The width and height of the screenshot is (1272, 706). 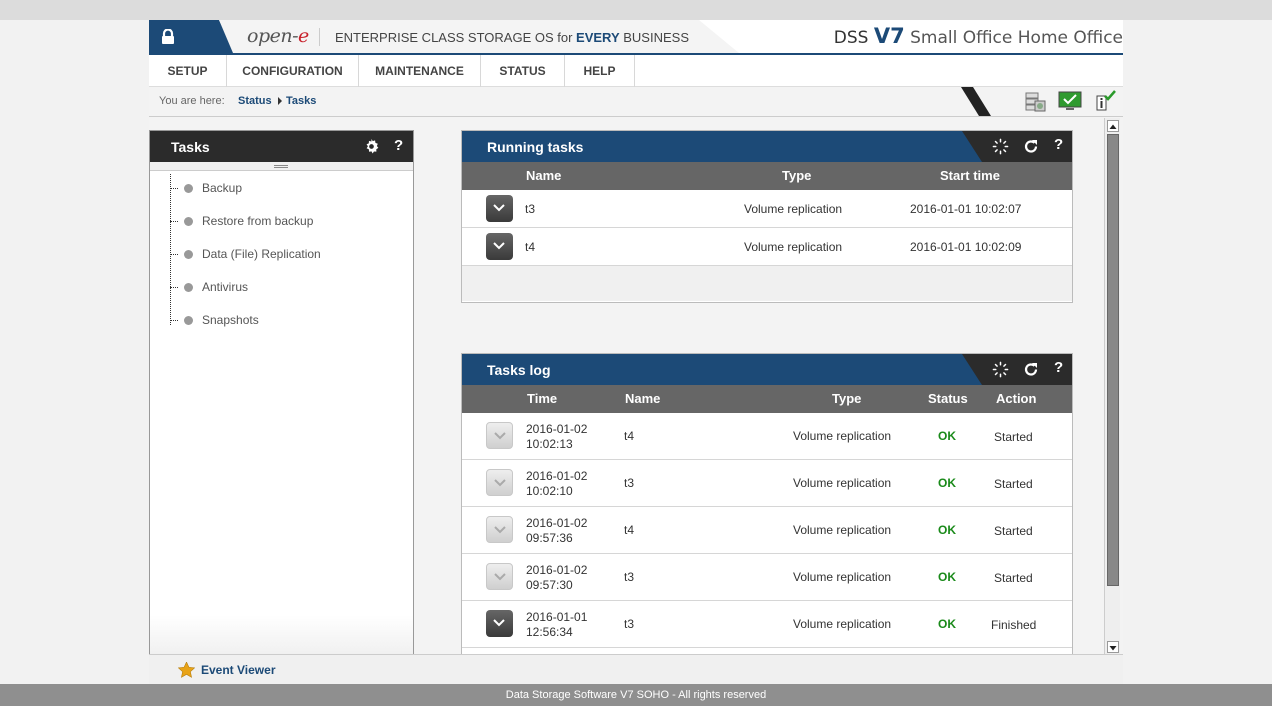 What do you see at coordinates (281, 635) in the screenshot?
I see `sidebar-footer-fade` at bounding box center [281, 635].